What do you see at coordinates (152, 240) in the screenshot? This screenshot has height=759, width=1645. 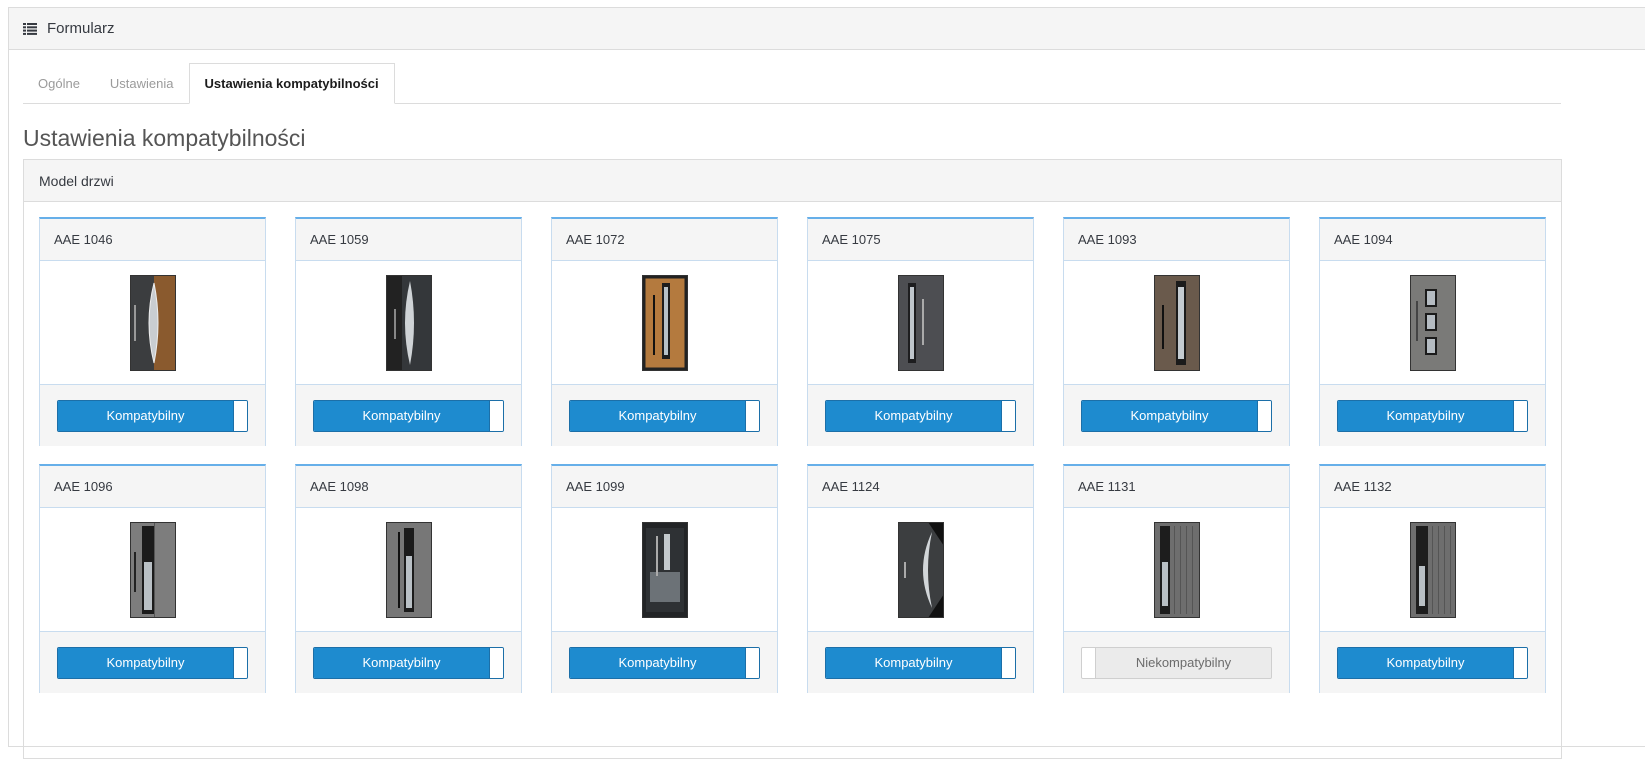 I see `door-model-name: AAE 1046` at bounding box center [152, 240].